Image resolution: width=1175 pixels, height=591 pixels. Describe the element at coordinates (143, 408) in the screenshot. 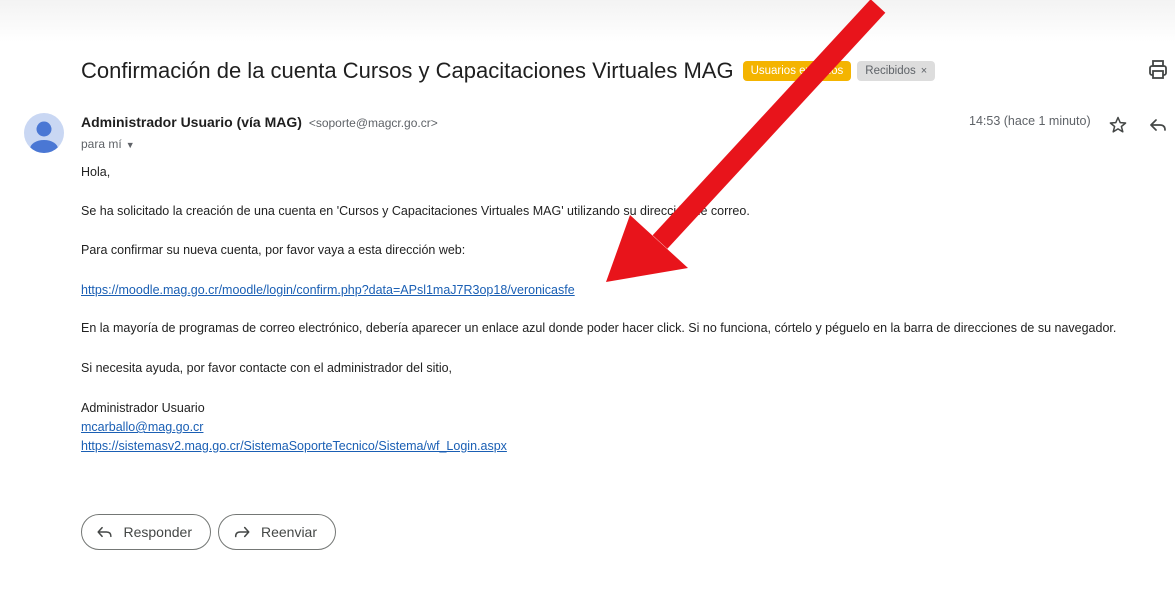

I see `signature-name: Administrador Usuario` at that location.